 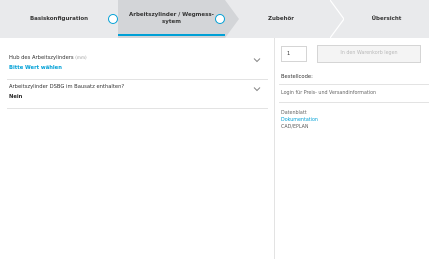 What do you see at coordinates (35, 68) in the screenshot?
I see `config-value: Bitte Wert wählen` at bounding box center [35, 68].